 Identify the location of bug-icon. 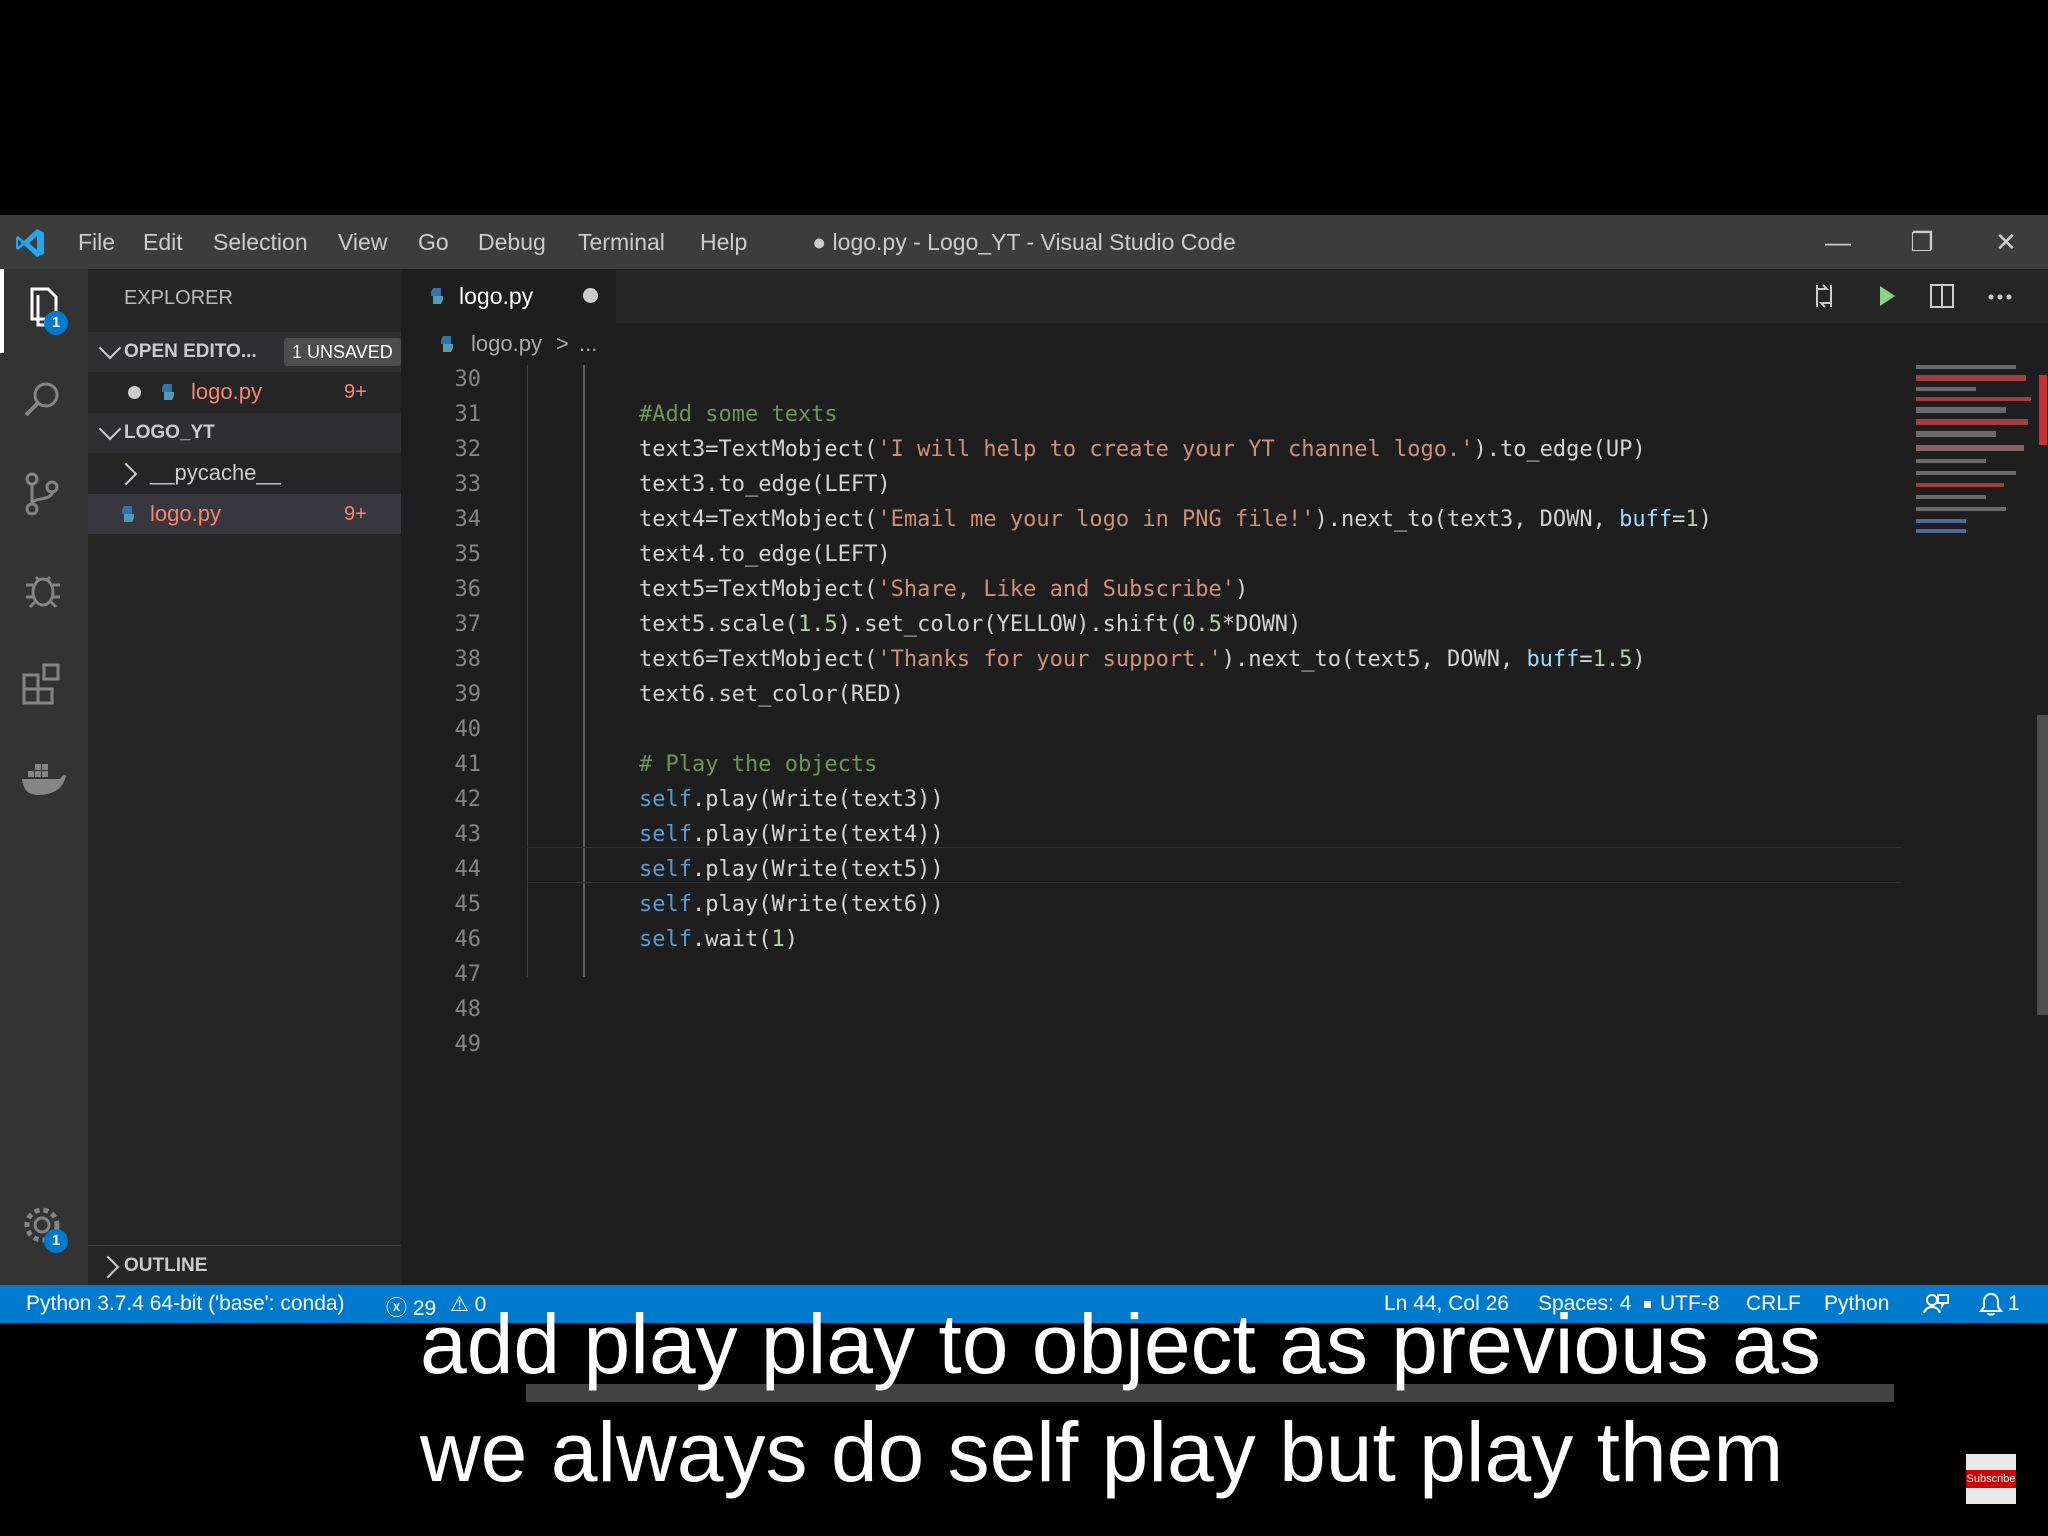
(43, 592).